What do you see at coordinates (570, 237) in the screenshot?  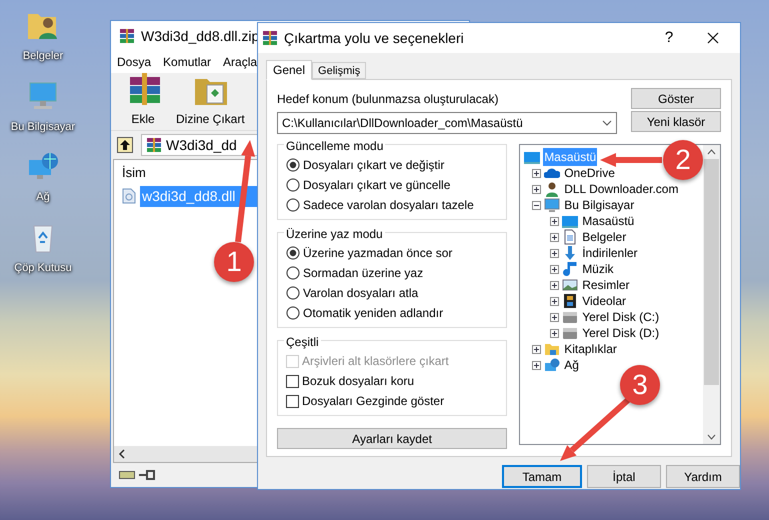 I see `document-icon` at bounding box center [570, 237].